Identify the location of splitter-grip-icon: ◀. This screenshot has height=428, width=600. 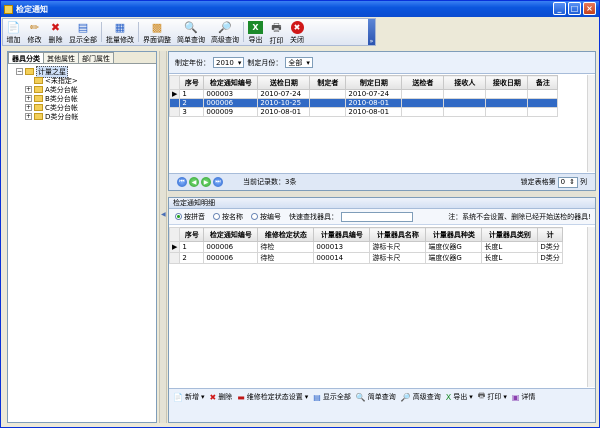
(163, 216).